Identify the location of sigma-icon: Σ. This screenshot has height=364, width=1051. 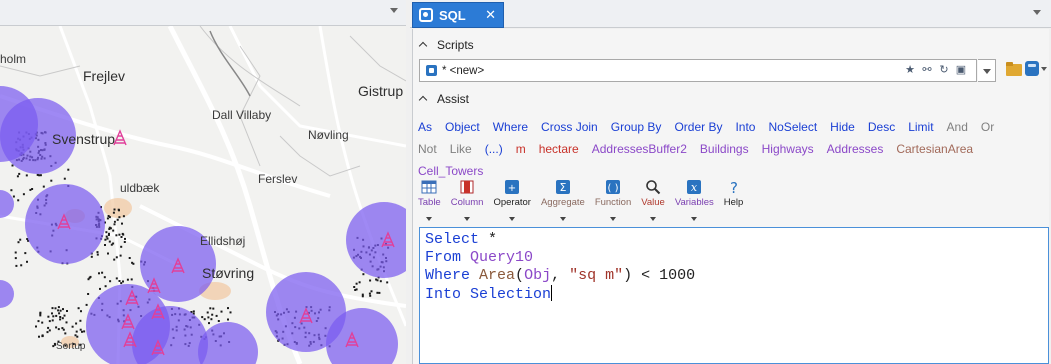
(562, 187).